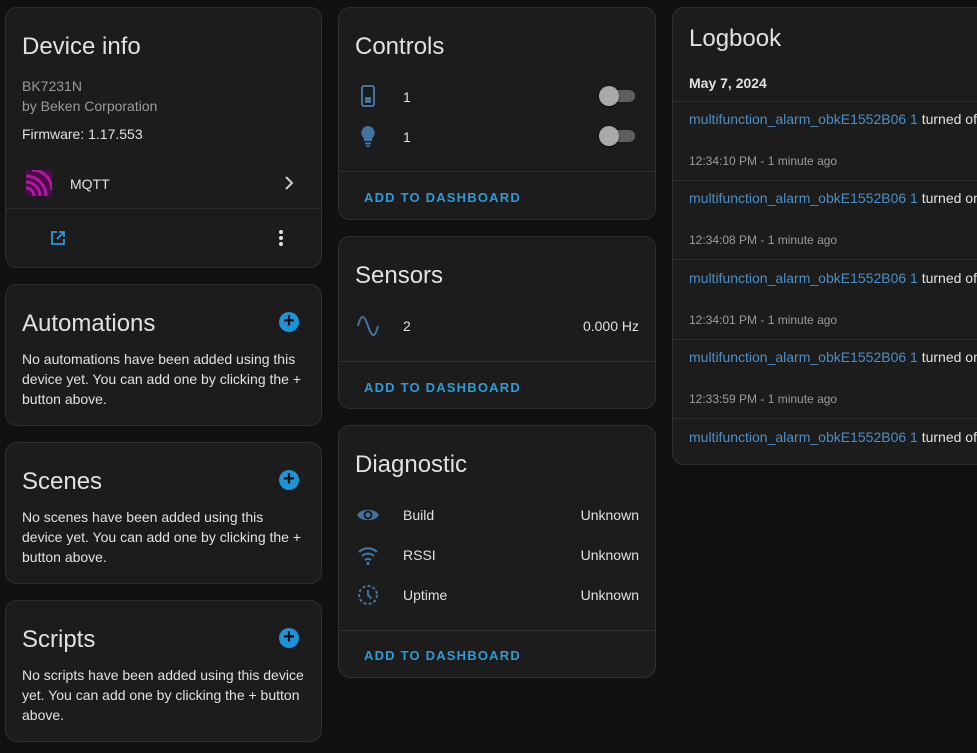 Image resolution: width=977 pixels, height=753 pixels. Describe the element at coordinates (289, 637) in the screenshot. I see `add-script-button: +` at that location.